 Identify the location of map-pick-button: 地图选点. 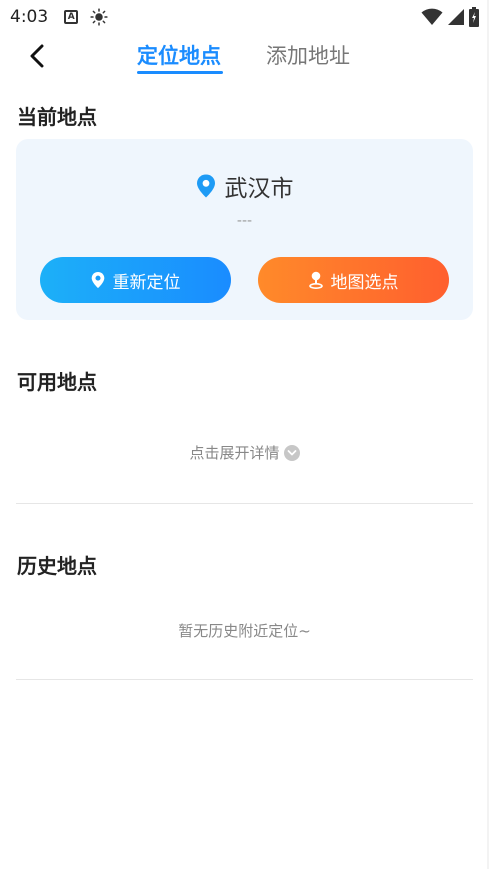
(353, 280).